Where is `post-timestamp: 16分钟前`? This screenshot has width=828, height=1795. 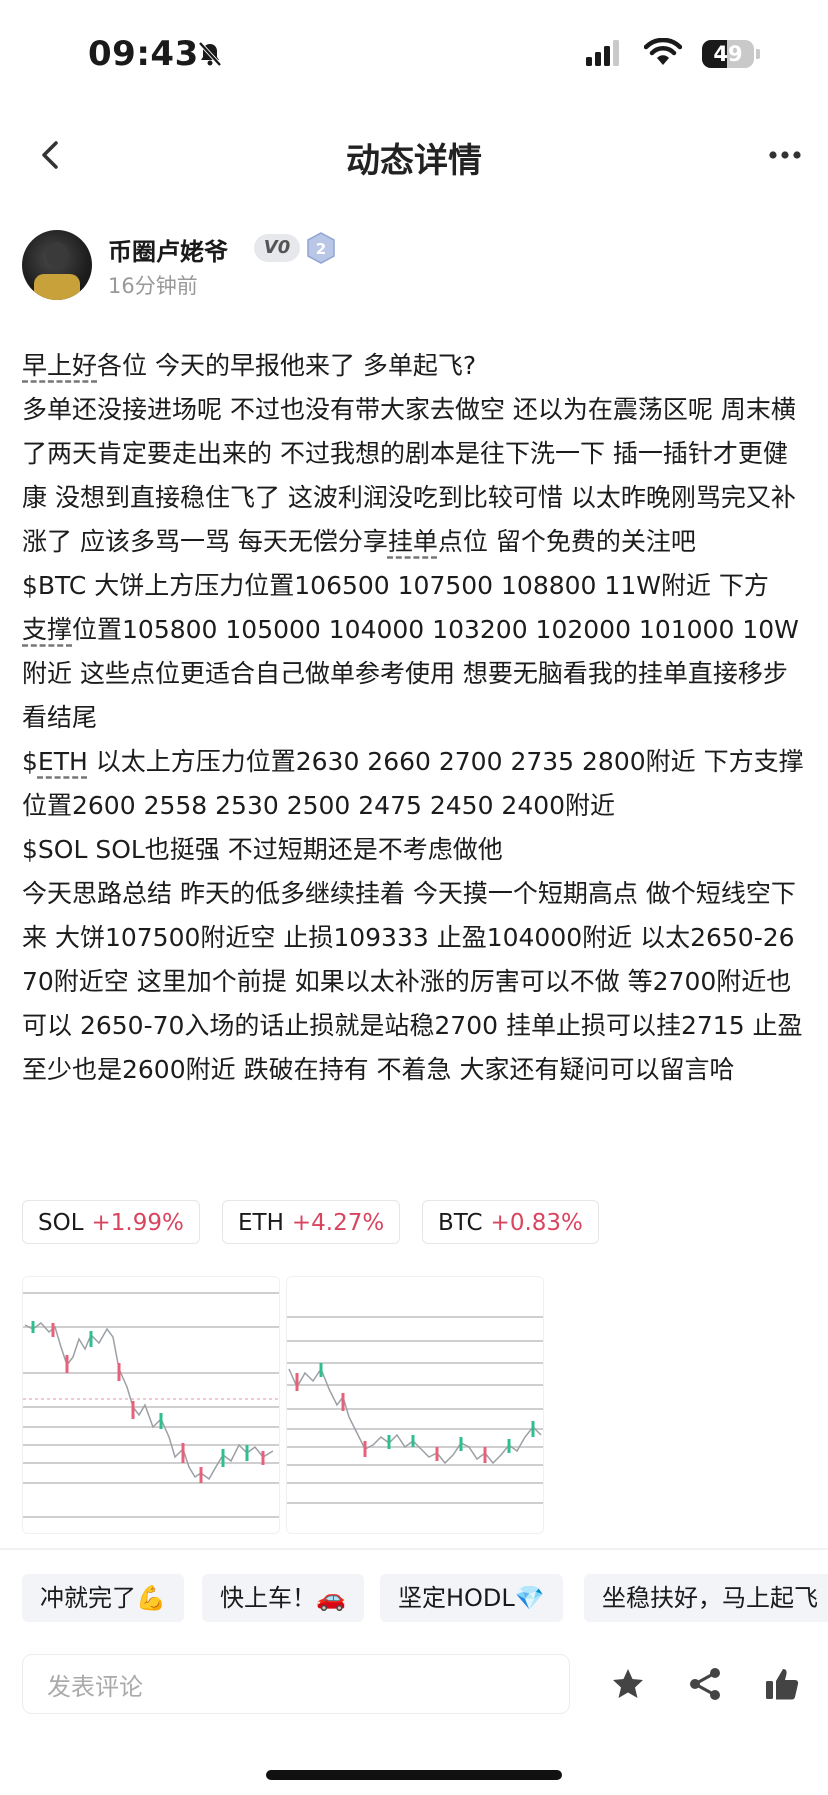 post-timestamp: 16分钟前 is located at coordinates (153, 286).